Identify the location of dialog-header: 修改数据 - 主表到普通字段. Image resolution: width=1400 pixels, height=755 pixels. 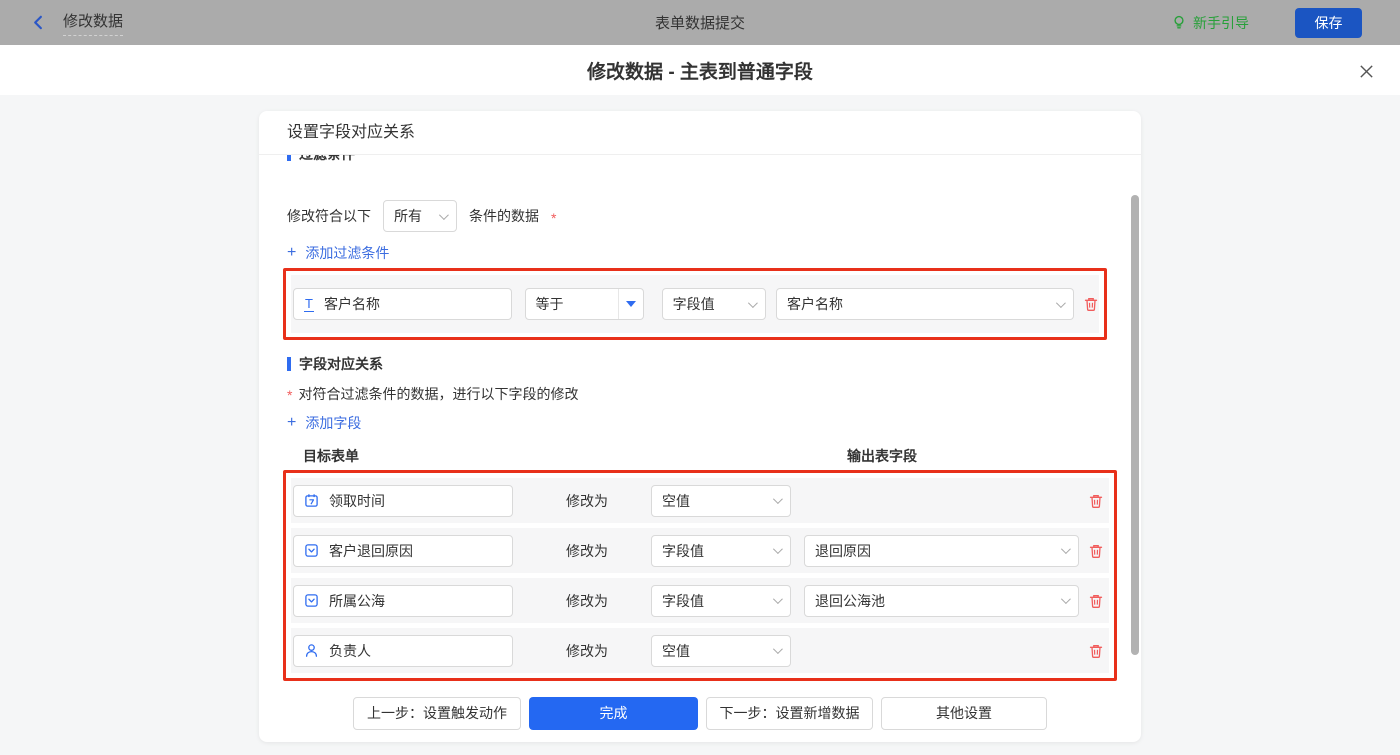
(700, 70).